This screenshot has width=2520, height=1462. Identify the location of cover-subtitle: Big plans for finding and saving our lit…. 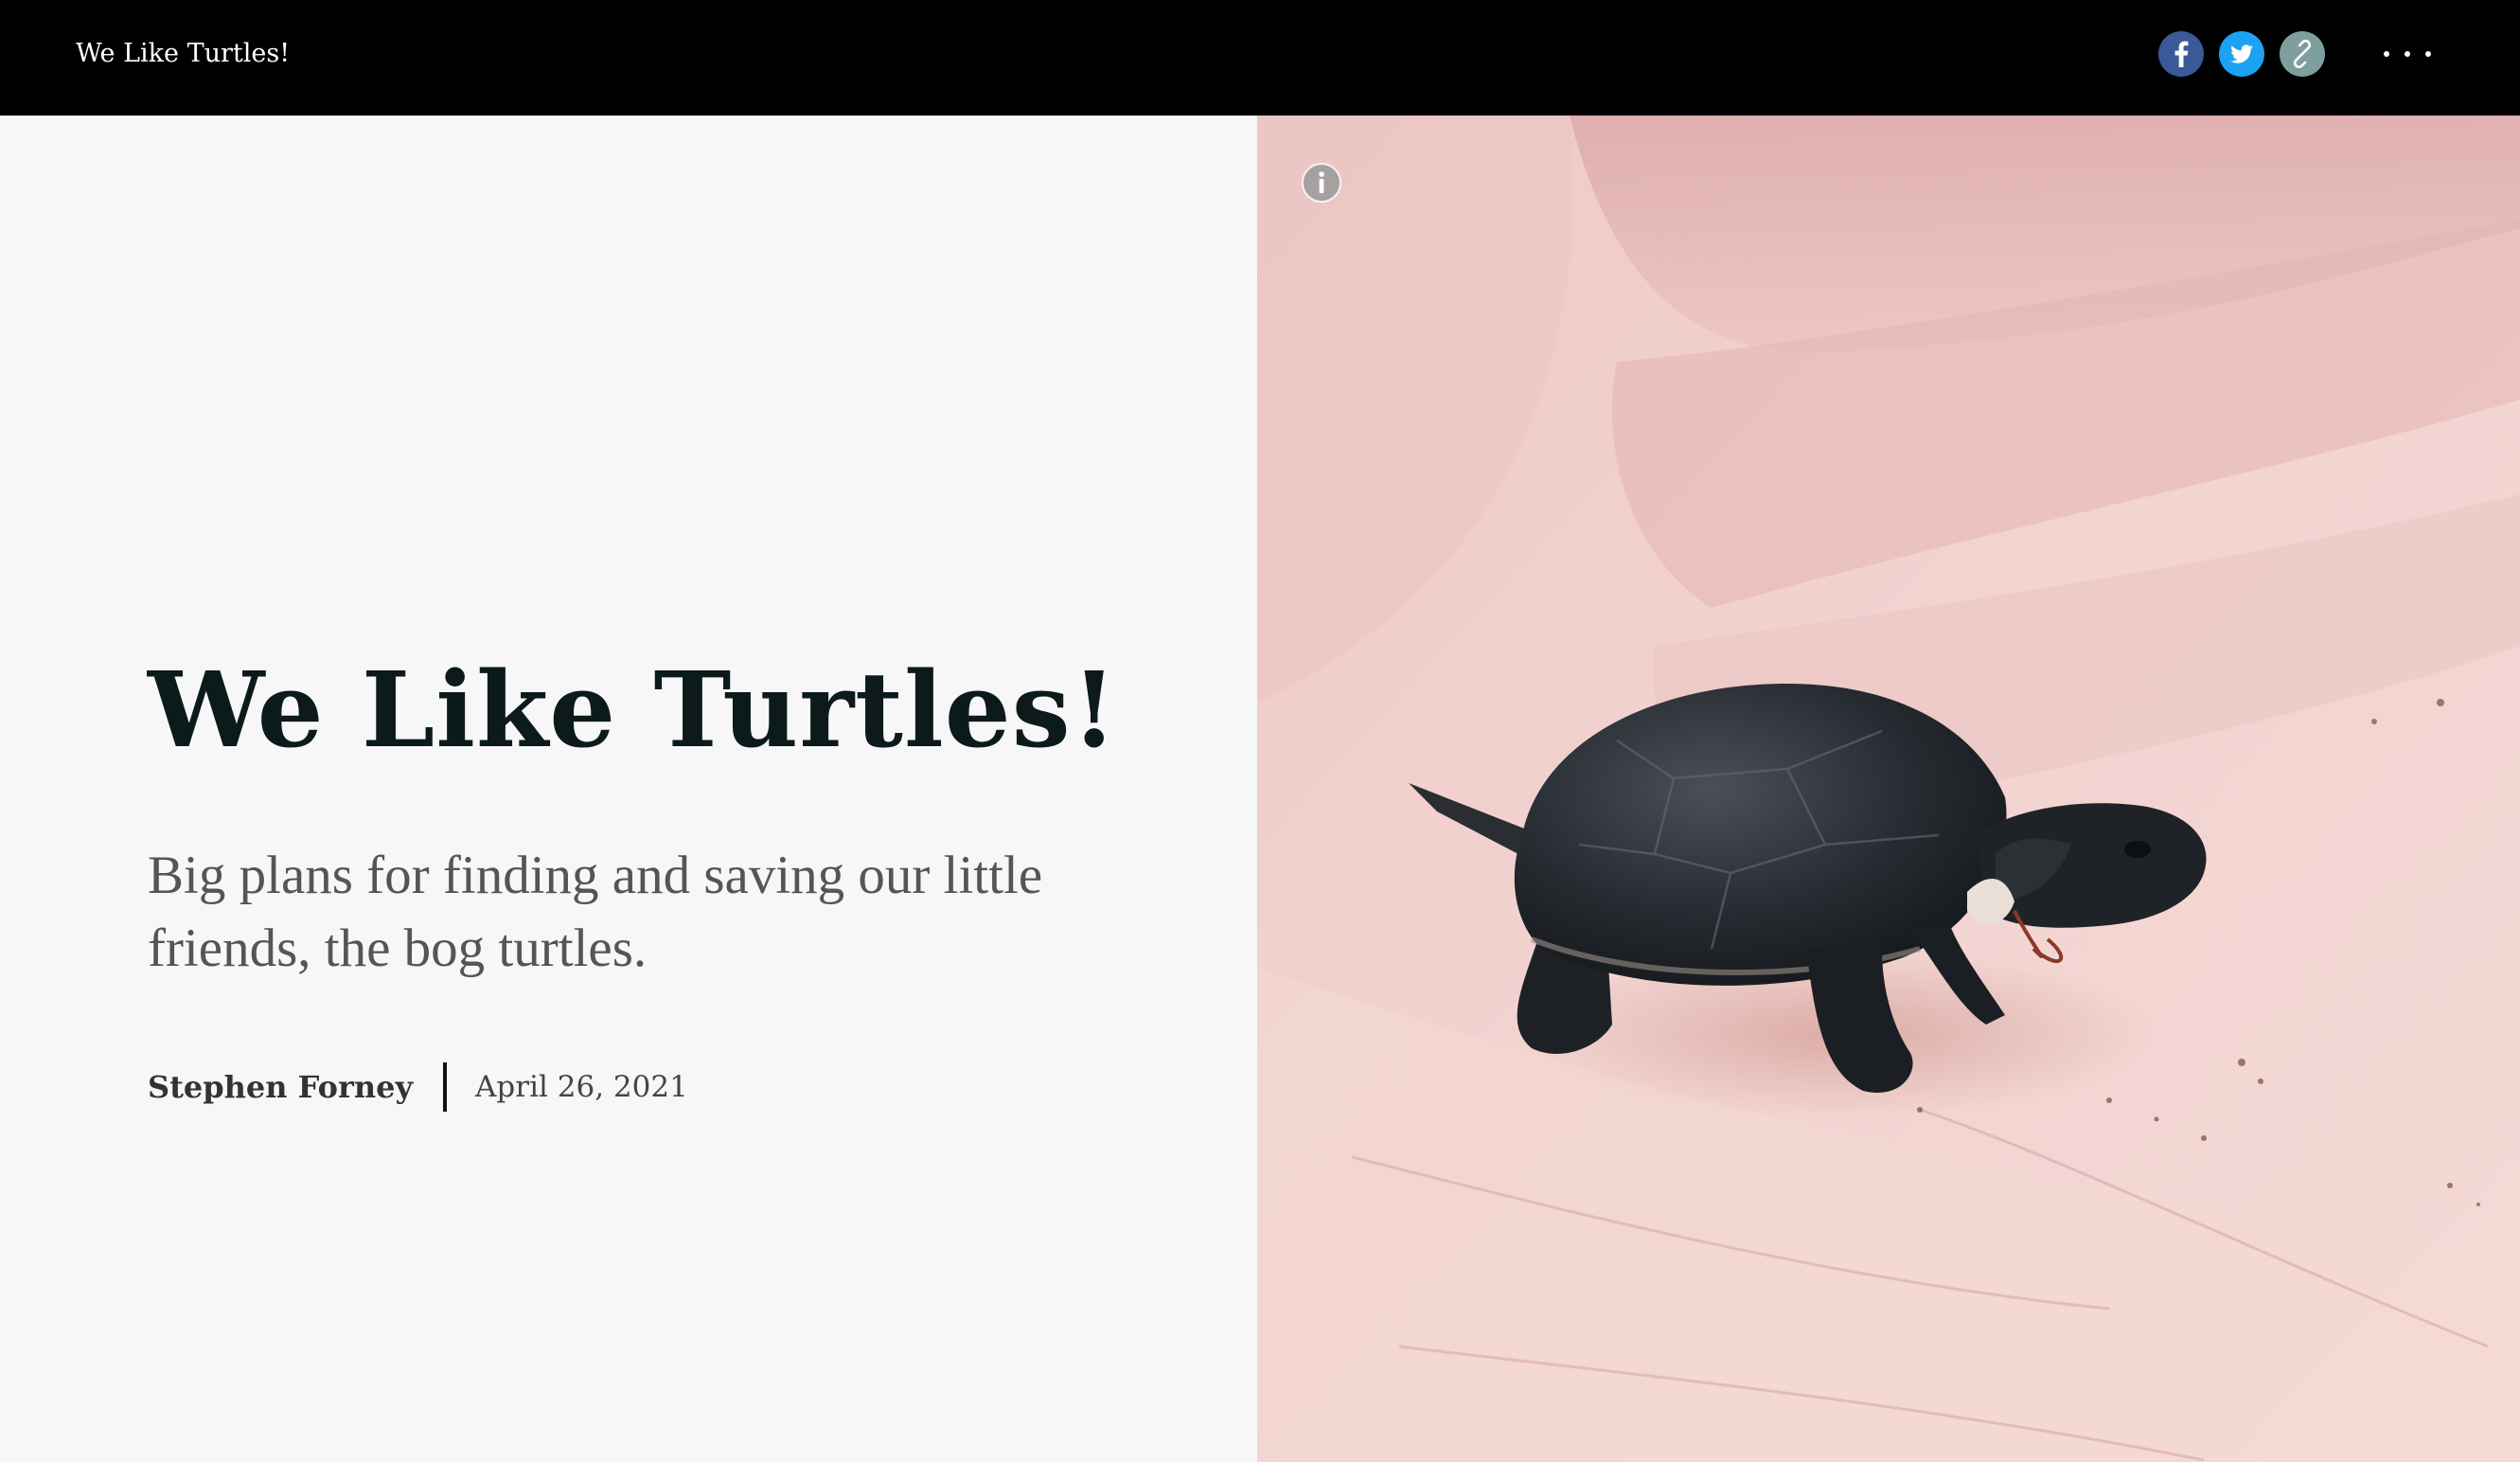
(595, 912).